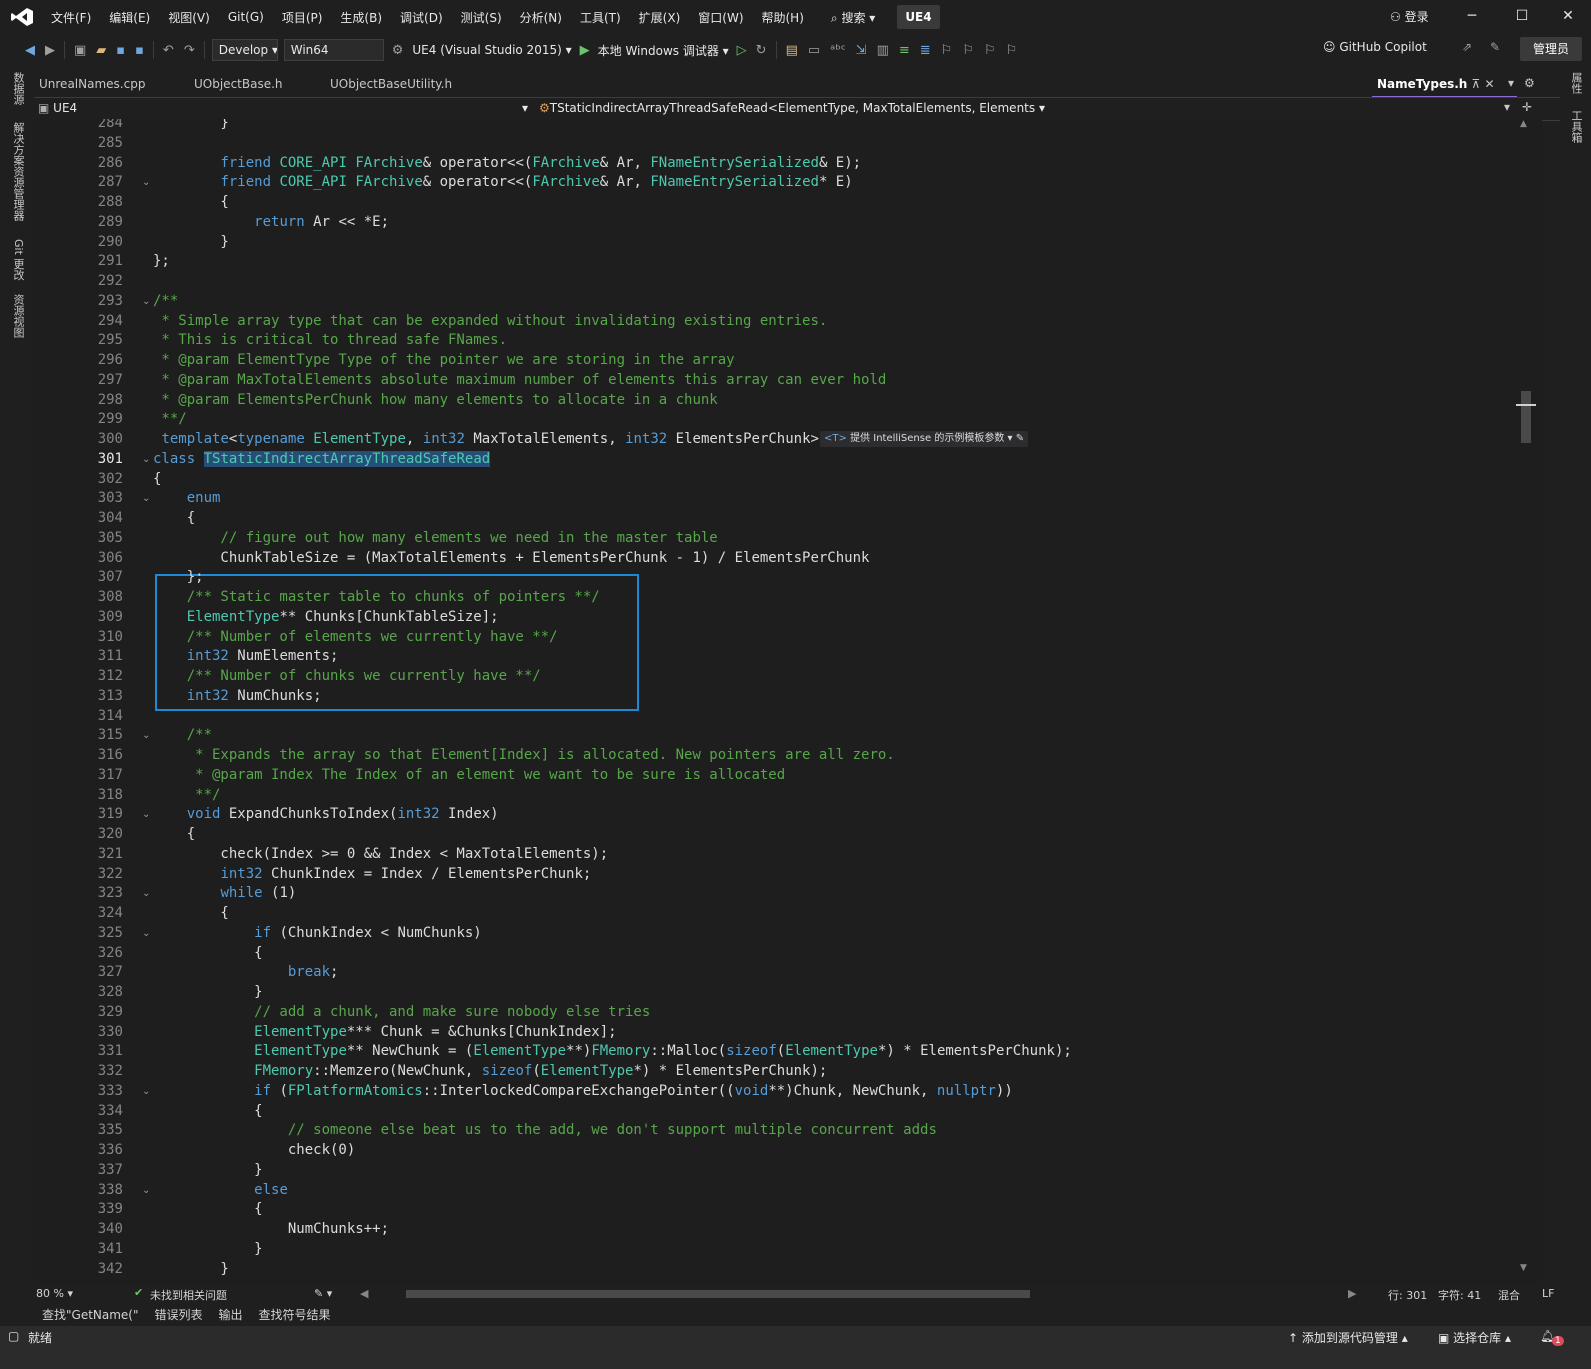 The height and width of the screenshot is (1369, 1591). What do you see at coordinates (361, 17) in the screenshot?
I see `menu-build: 生成(B)` at bounding box center [361, 17].